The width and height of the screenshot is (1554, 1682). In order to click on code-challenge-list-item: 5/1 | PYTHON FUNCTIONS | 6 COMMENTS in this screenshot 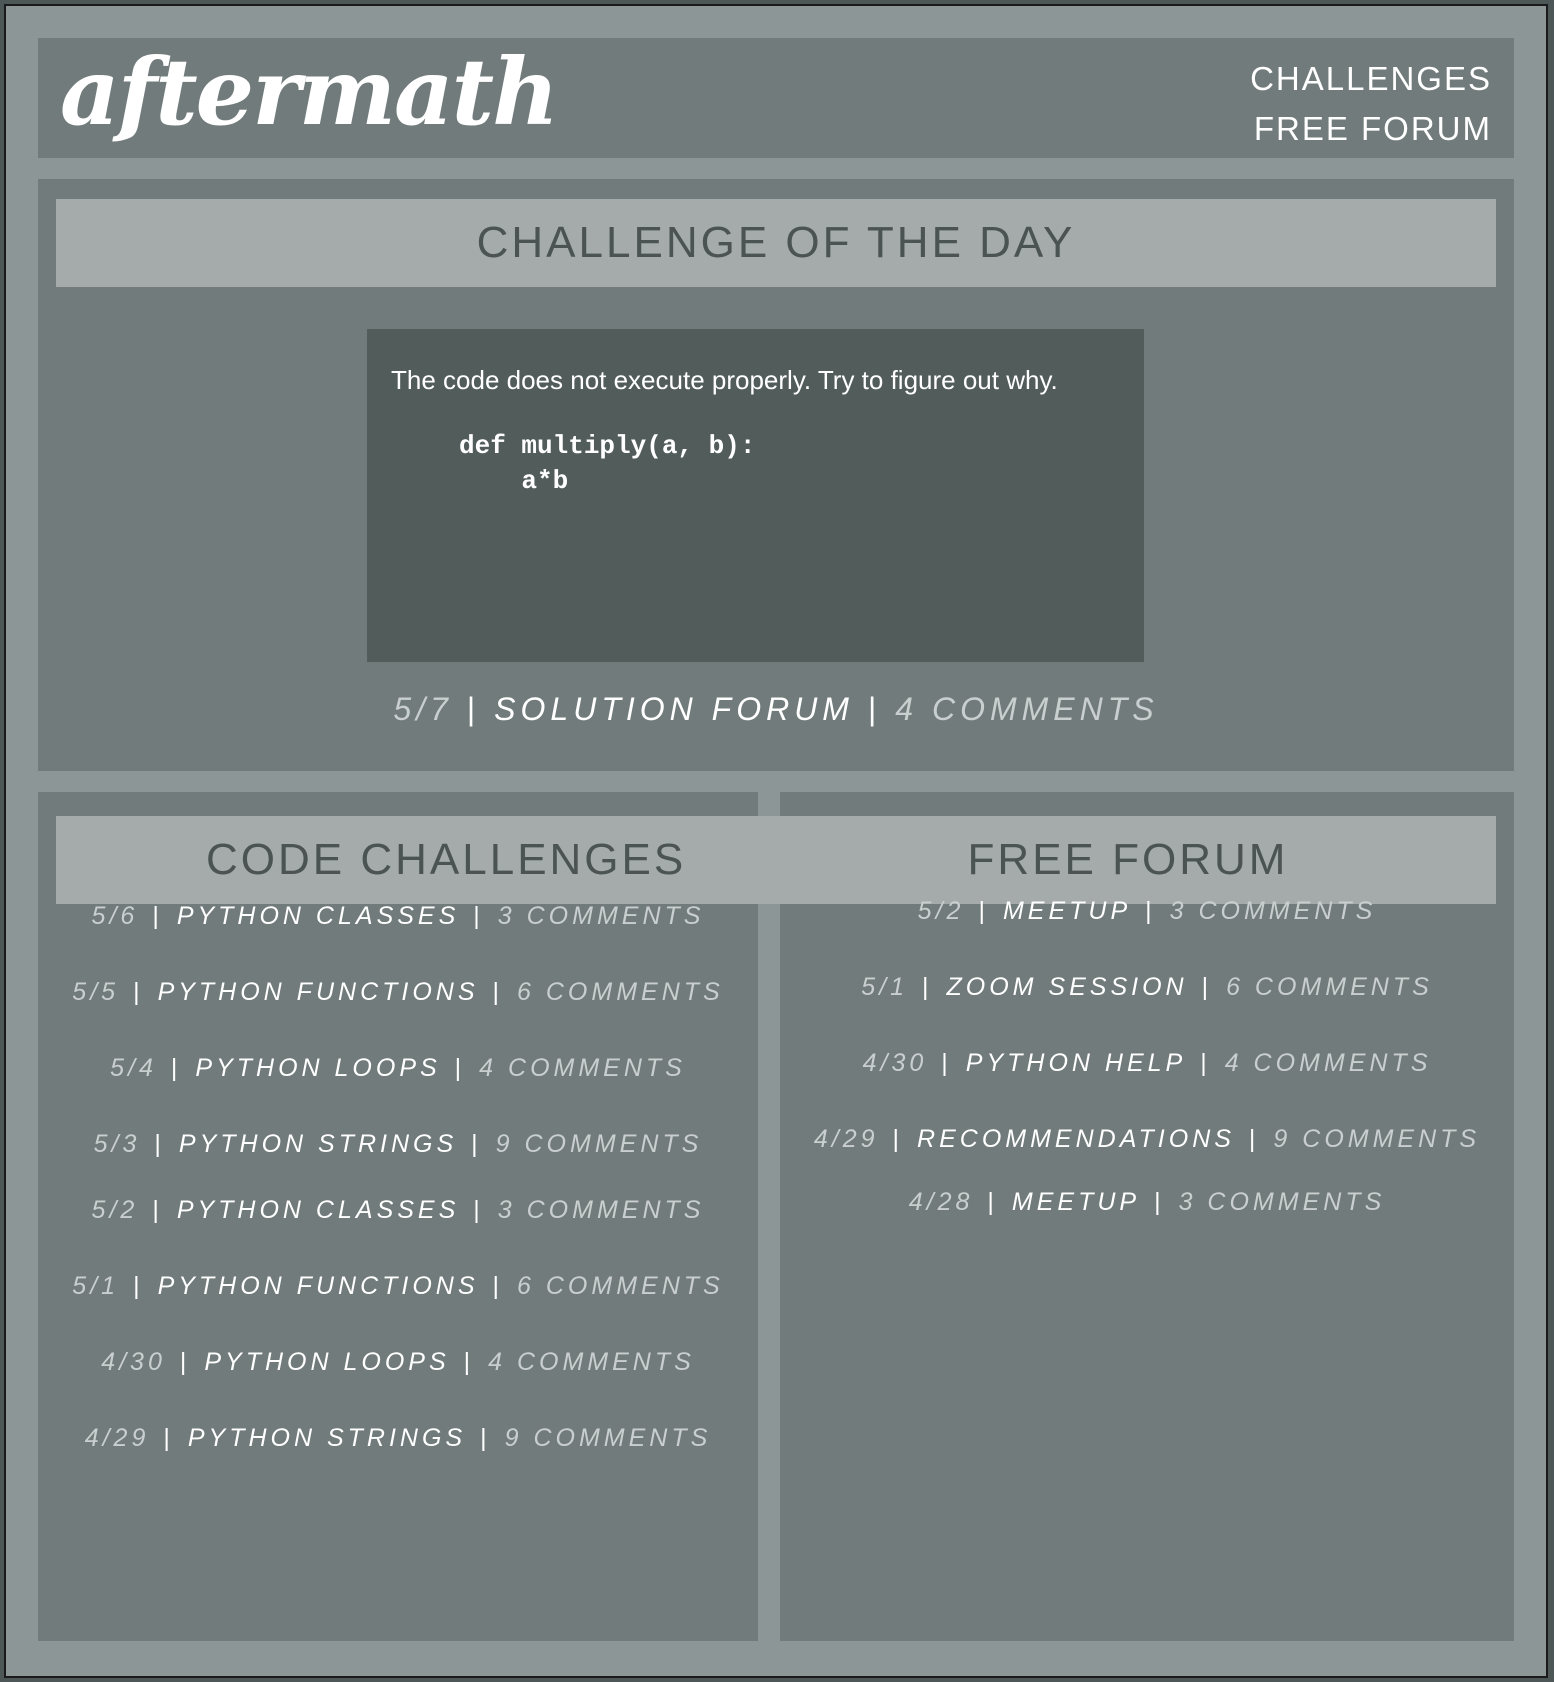, I will do `click(398, 1286)`.